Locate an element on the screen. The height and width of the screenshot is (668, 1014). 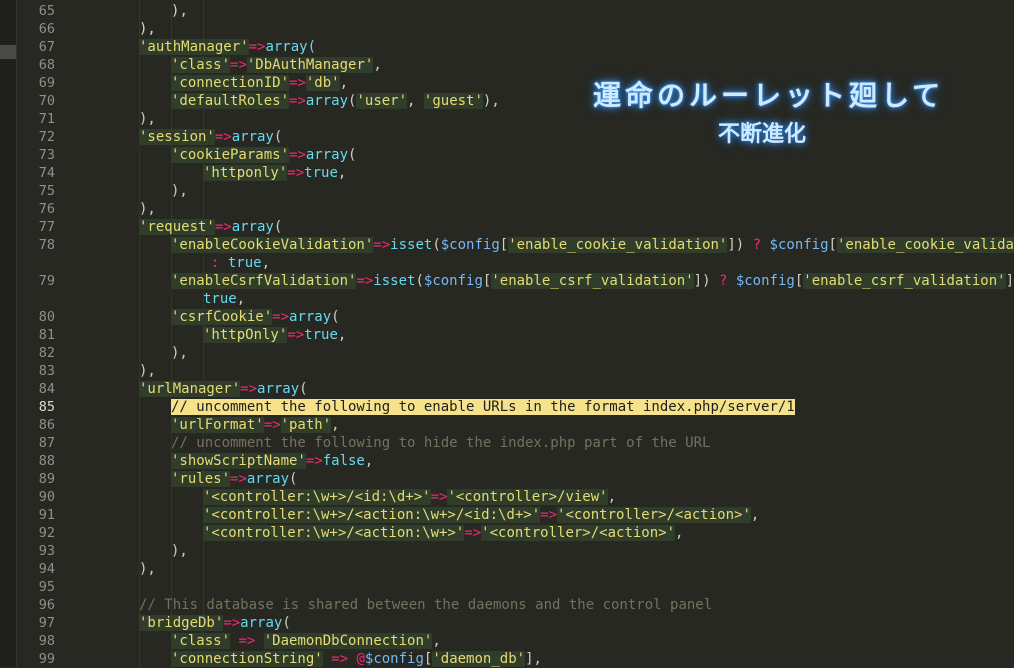
code-line: : true, is located at coordinates (241, 263).